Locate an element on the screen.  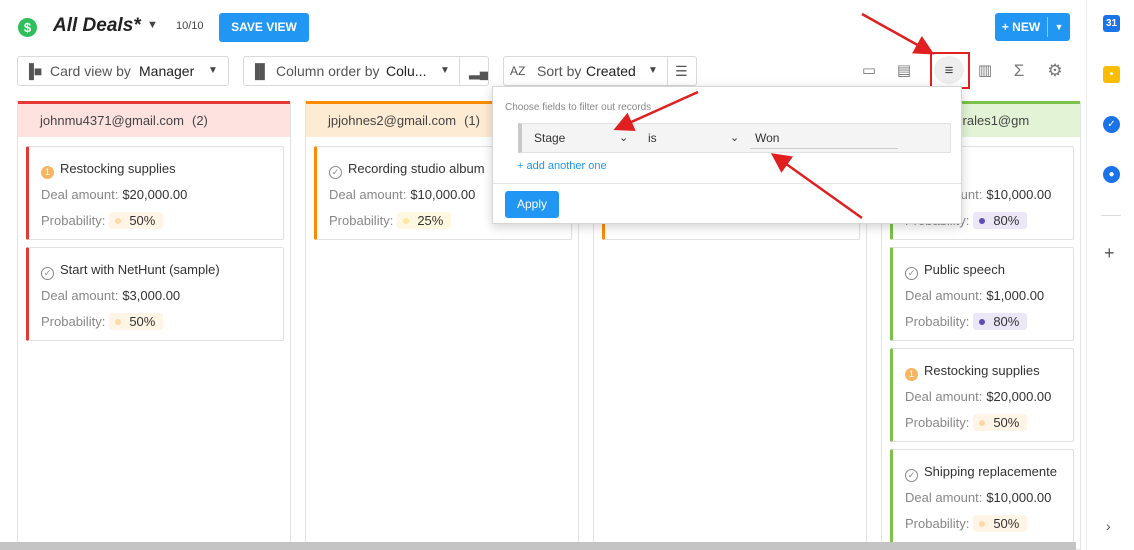
calendar-icon: 31 is located at coordinates (1111, 23).